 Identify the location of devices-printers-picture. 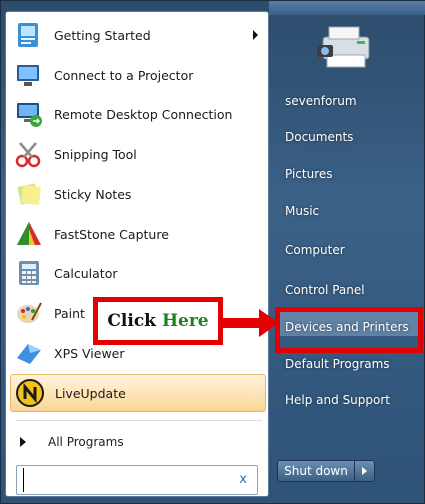
(345, 47).